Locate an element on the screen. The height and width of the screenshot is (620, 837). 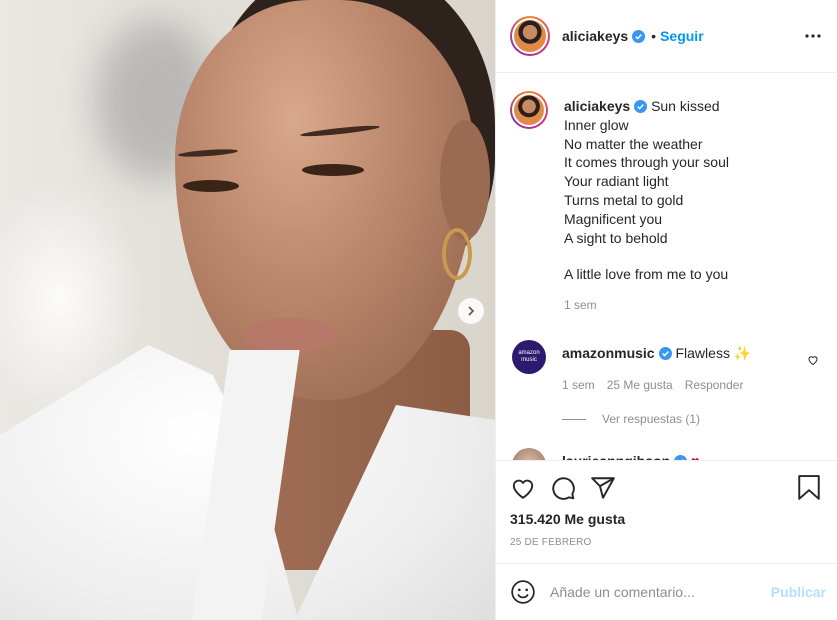
more-horizontal-icon is located at coordinates (813, 36).